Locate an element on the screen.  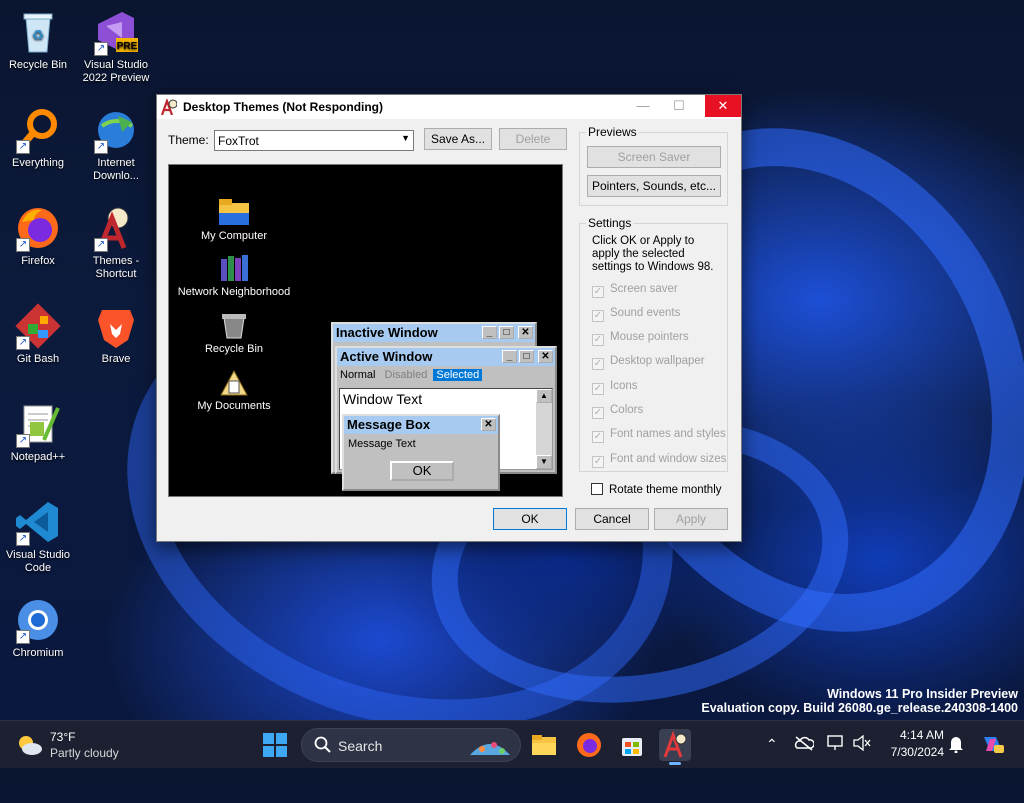
firefox-icon is located at coordinates (589, 745).